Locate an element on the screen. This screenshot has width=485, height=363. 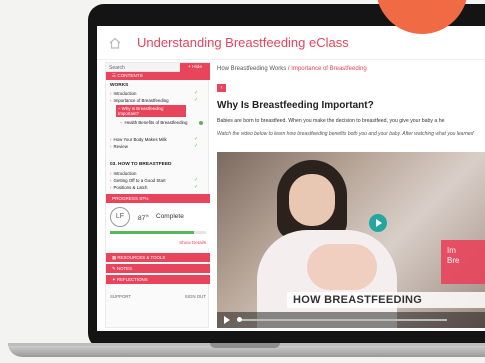
home-icon is located at coordinates (115, 43).